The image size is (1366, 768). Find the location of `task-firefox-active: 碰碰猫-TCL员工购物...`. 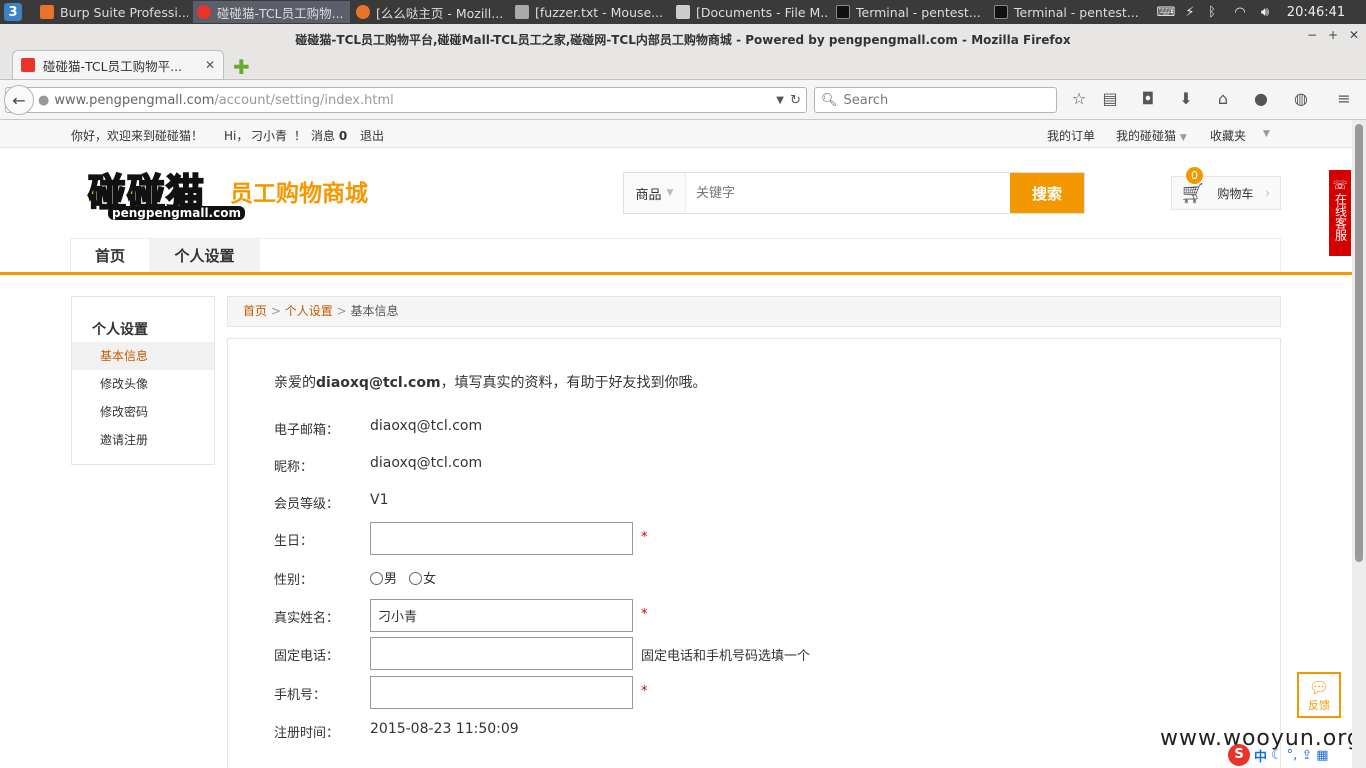

task-firefox-active: 碰碰猫-TCL员工购物... is located at coordinates (271, 12).